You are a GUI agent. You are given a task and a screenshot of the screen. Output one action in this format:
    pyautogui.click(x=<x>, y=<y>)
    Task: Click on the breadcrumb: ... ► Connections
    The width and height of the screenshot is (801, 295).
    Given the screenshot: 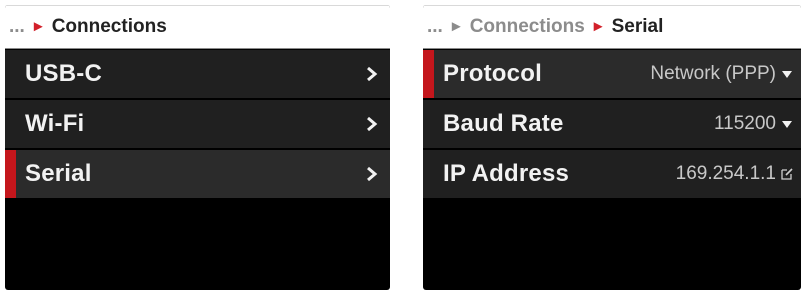 What is the action you would take?
    pyautogui.click(x=197, y=27)
    